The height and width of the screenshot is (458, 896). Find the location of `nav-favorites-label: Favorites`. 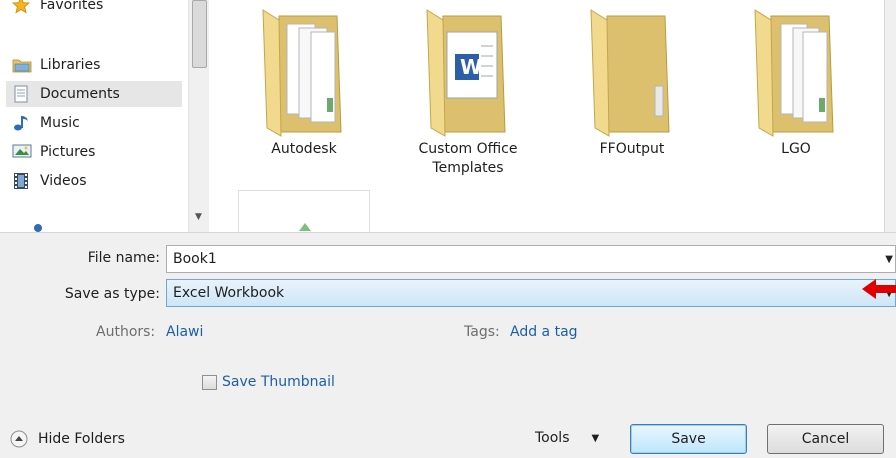

nav-favorites-label: Favorites is located at coordinates (72, 6).